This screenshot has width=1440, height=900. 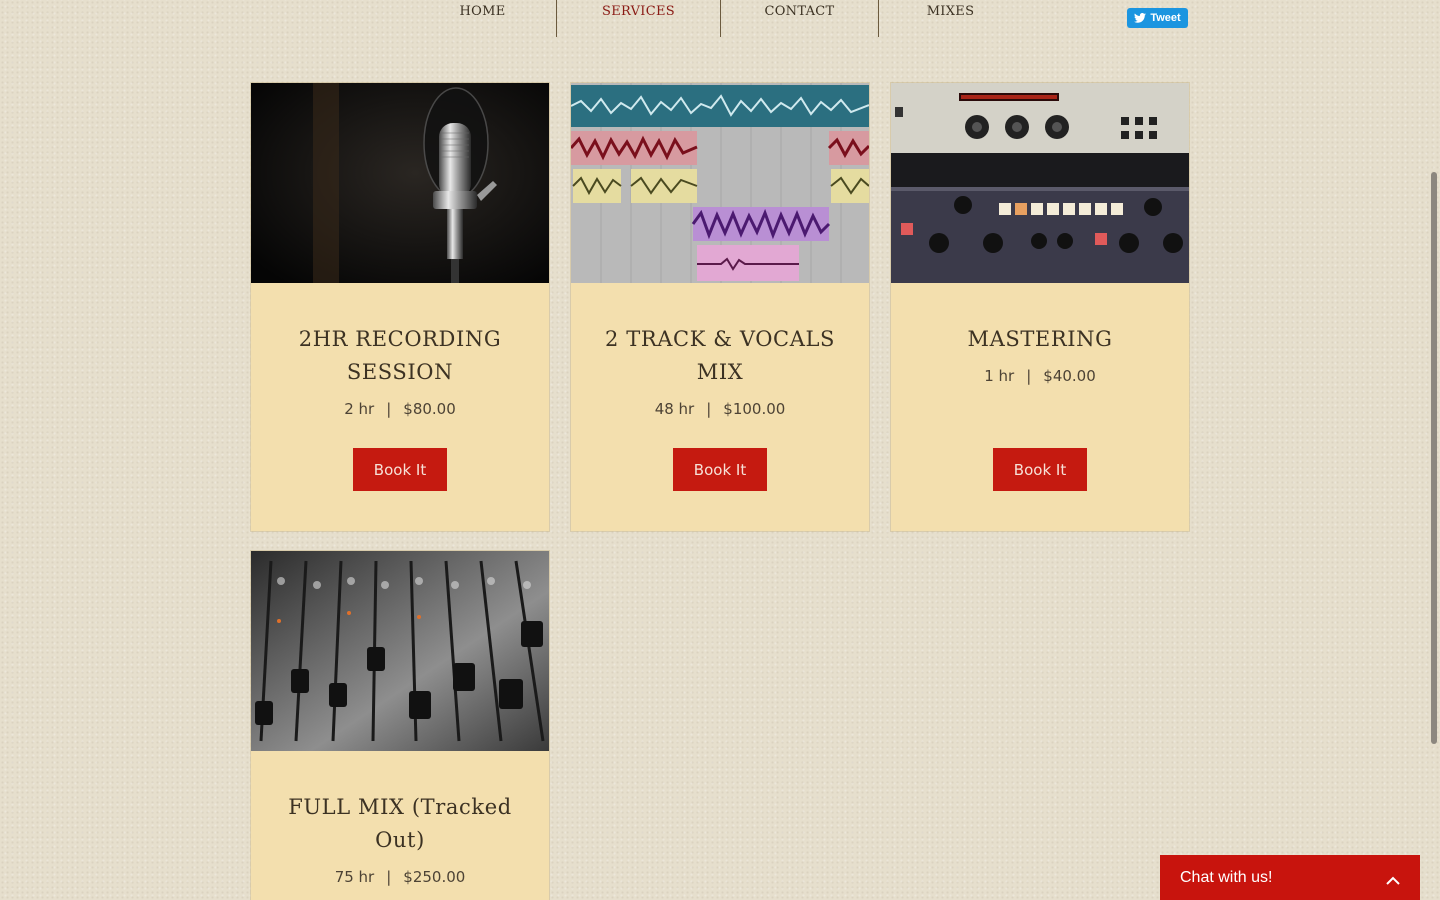 What do you see at coordinates (1165, 18) in the screenshot?
I see `tweet-label: Tweet` at bounding box center [1165, 18].